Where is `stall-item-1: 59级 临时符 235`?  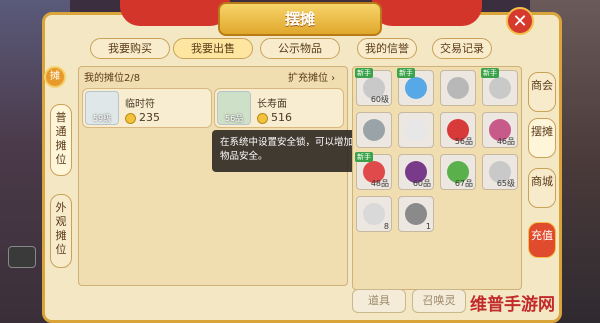 stall-item-1: 59级 临时符 235 is located at coordinates (147, 108).